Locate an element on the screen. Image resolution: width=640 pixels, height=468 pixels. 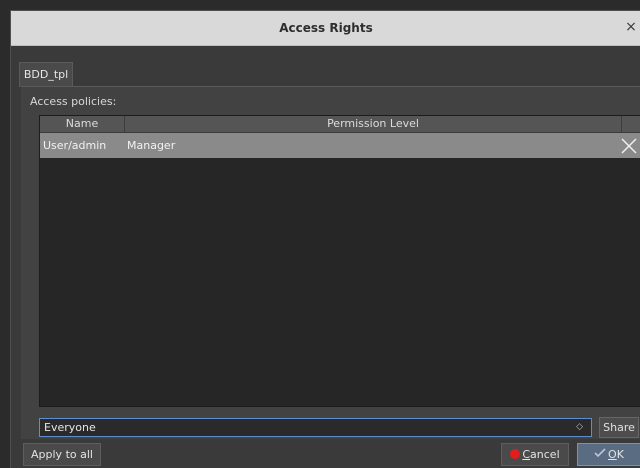
ok-check-icon is located at coordinates (600, 454).